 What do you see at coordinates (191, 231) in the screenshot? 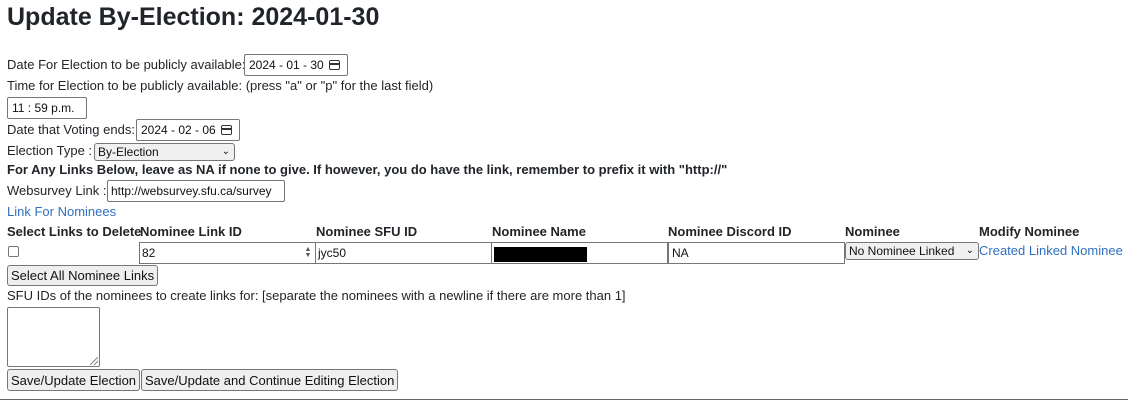
I see `header-link-id: Nominee Link ID` at bounding box center [191, 231].